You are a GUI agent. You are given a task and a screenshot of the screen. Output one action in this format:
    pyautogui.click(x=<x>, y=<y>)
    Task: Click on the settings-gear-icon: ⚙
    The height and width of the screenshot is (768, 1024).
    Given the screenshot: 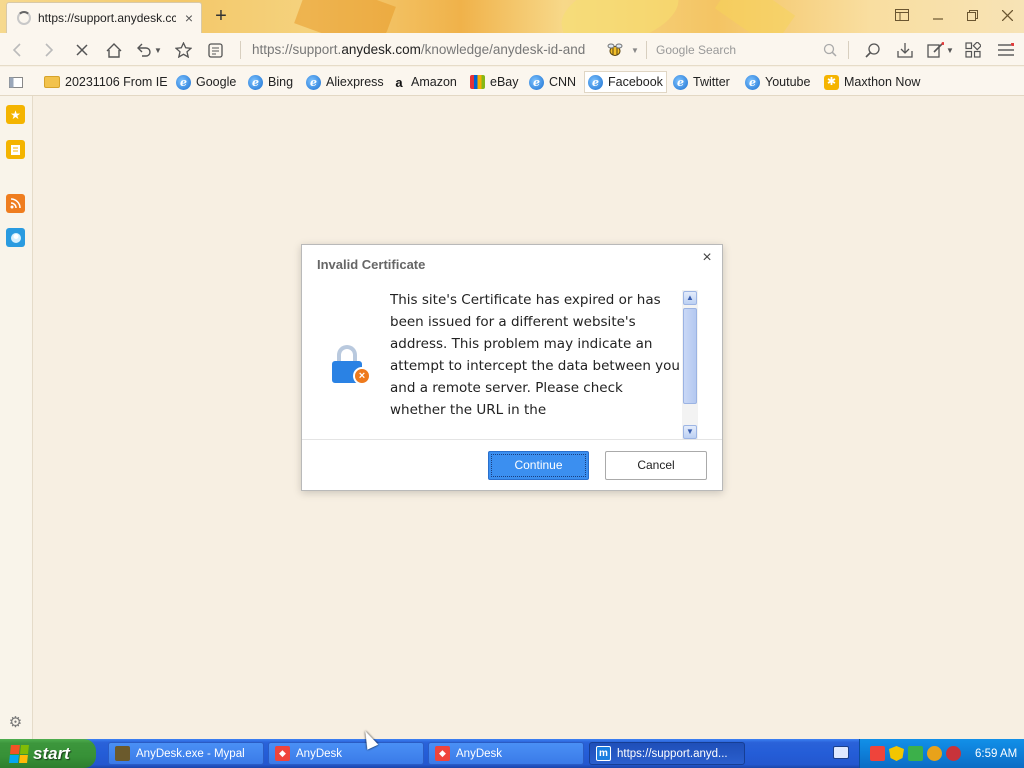 What is the action you would take?
    pyautogui.click(x=15, y=721)
    